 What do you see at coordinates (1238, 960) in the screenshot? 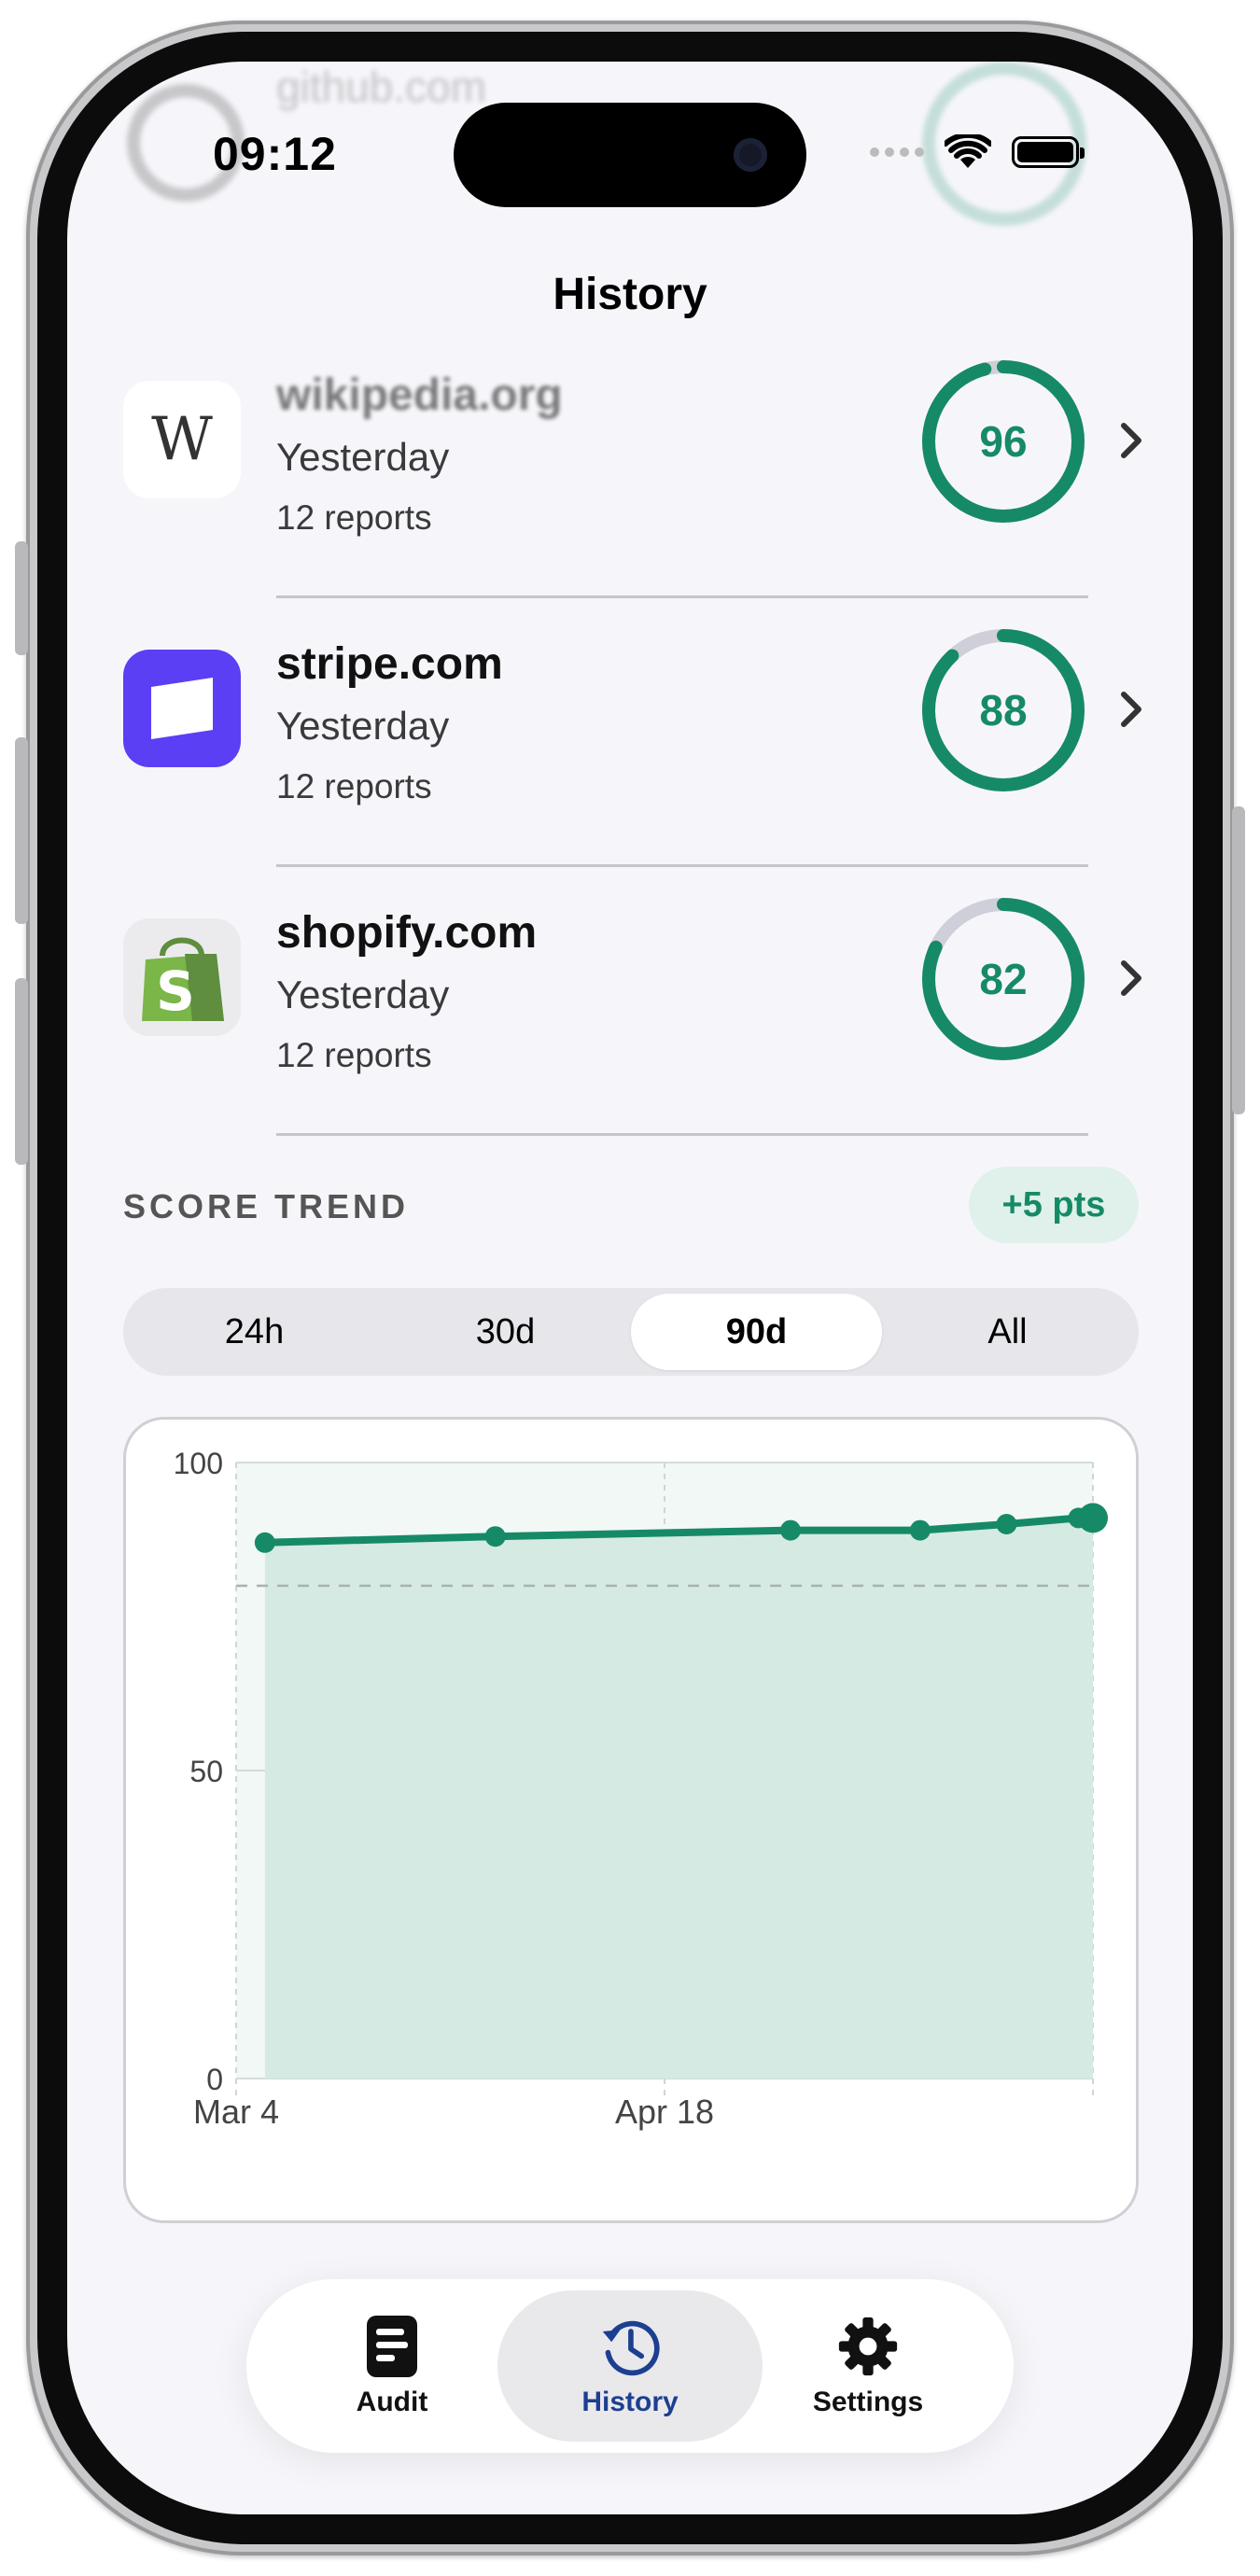
I see `power-button` at bounding box center [1238, 960].